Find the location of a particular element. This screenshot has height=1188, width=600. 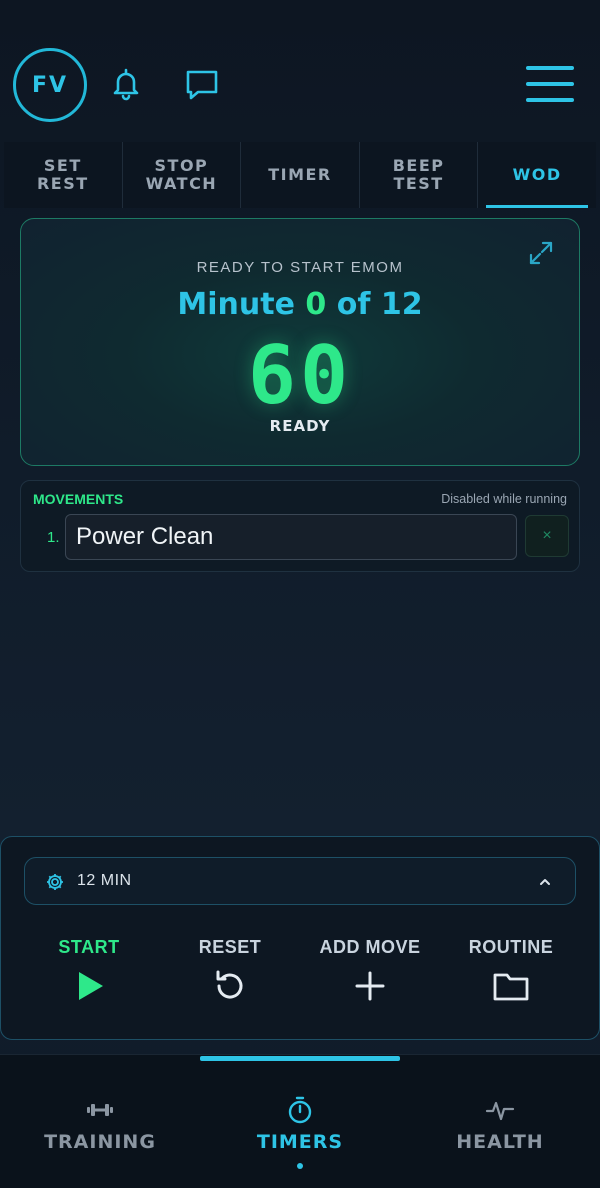

stopwatch-icon is located at coordinates (300, 1110).